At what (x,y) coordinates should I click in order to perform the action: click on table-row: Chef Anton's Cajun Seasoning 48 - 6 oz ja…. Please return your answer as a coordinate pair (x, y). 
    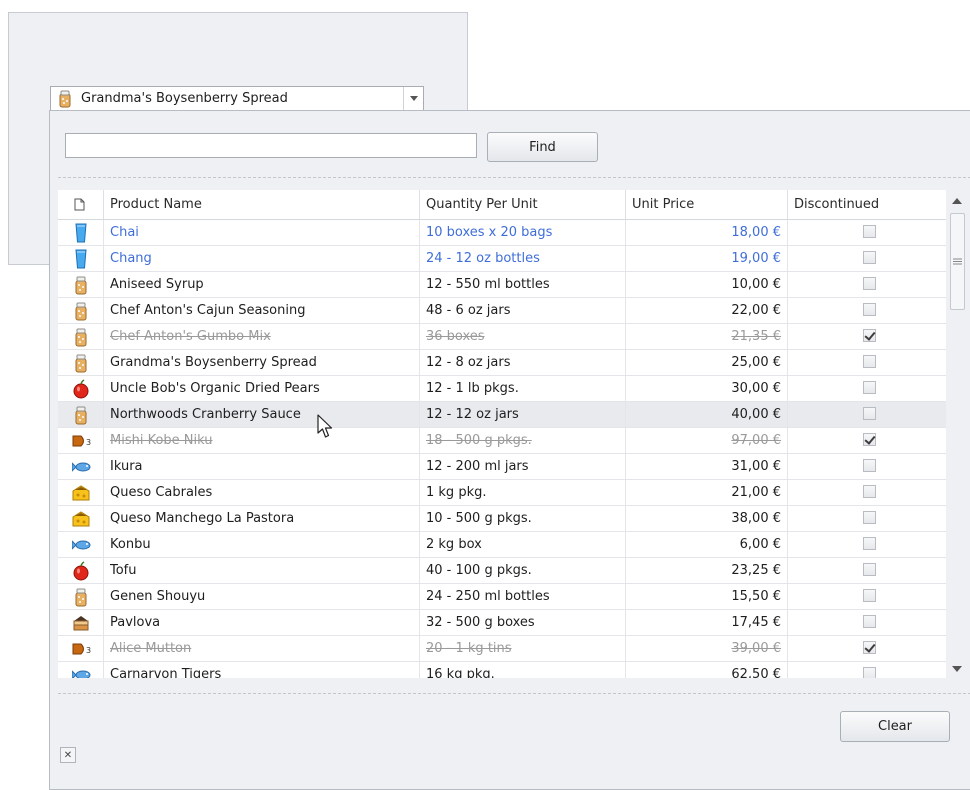
    Looking at the image, I should click on (502, 311).